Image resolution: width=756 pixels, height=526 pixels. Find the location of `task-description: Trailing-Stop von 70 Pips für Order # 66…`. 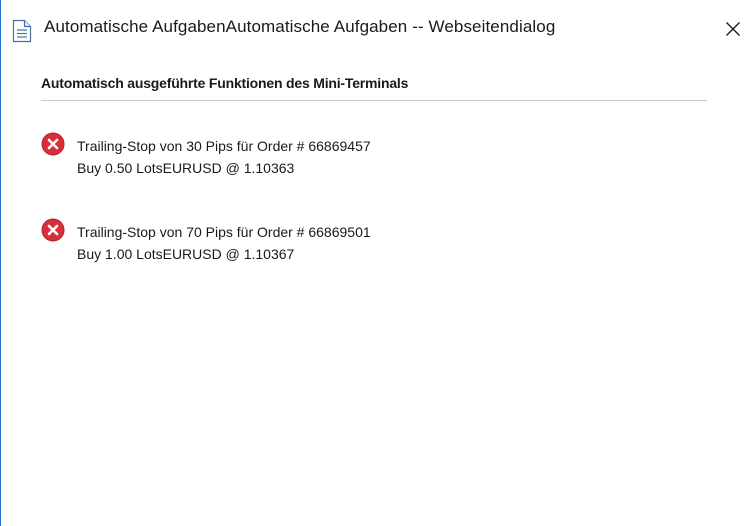

task-description: Trailing-Stop von 70 Pips für Order # 66… is located at coordinates (224, 232).